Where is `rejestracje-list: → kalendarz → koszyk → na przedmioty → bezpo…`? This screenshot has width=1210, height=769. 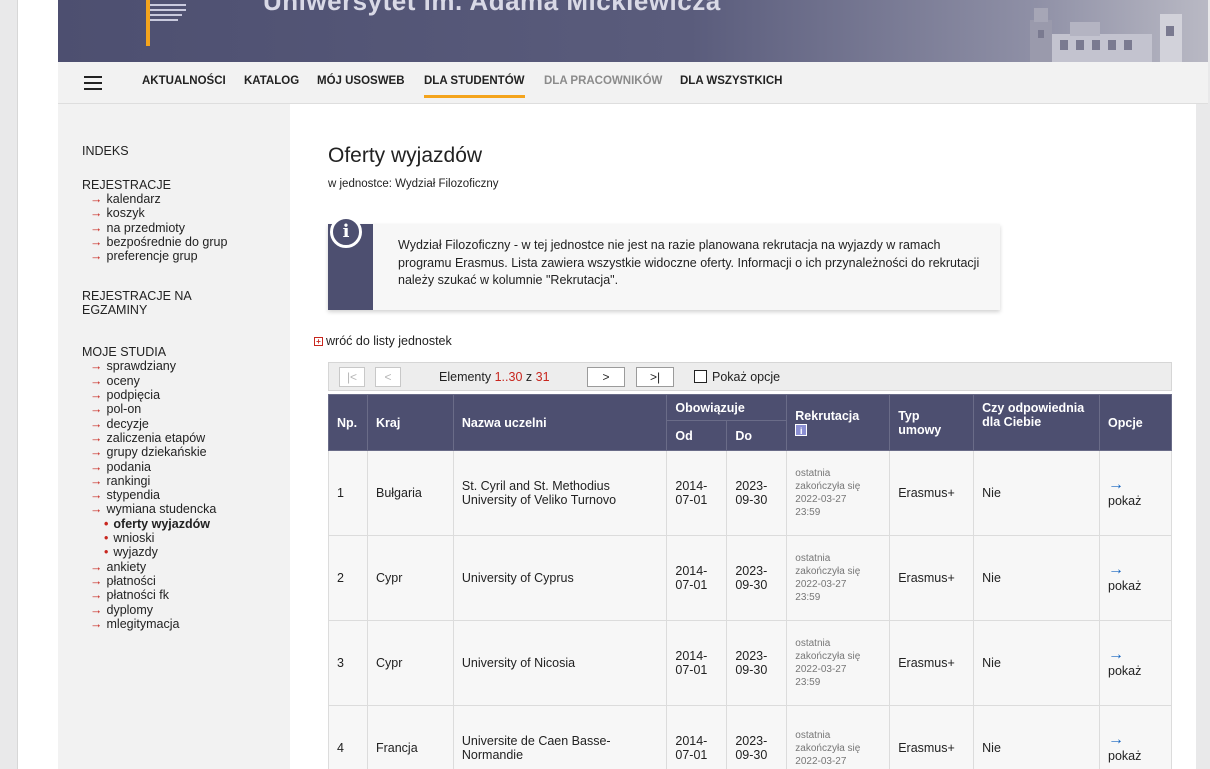
rejestracje-list: → kalendarz → koszyk → na przedmioty → bezpo… is located at coordinates (184, 227).